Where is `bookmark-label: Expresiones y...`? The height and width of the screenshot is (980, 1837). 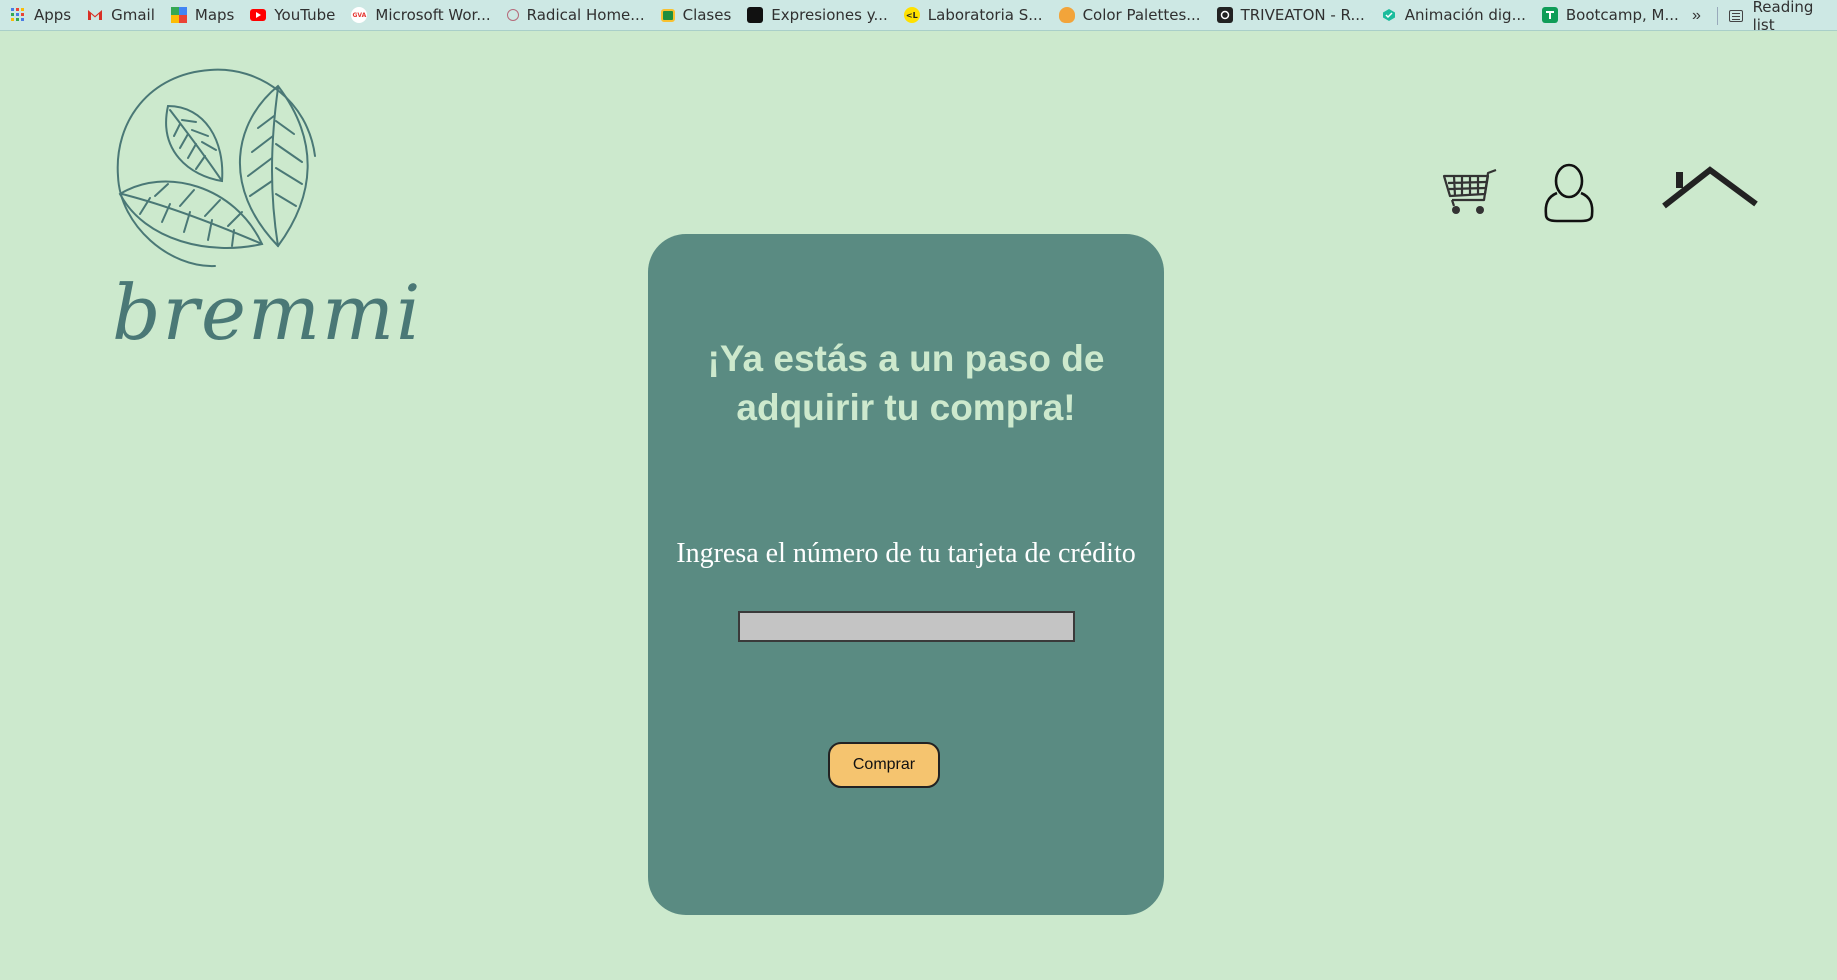 bookmark-label: Expresiones y... is located at coordinates (829, 15).